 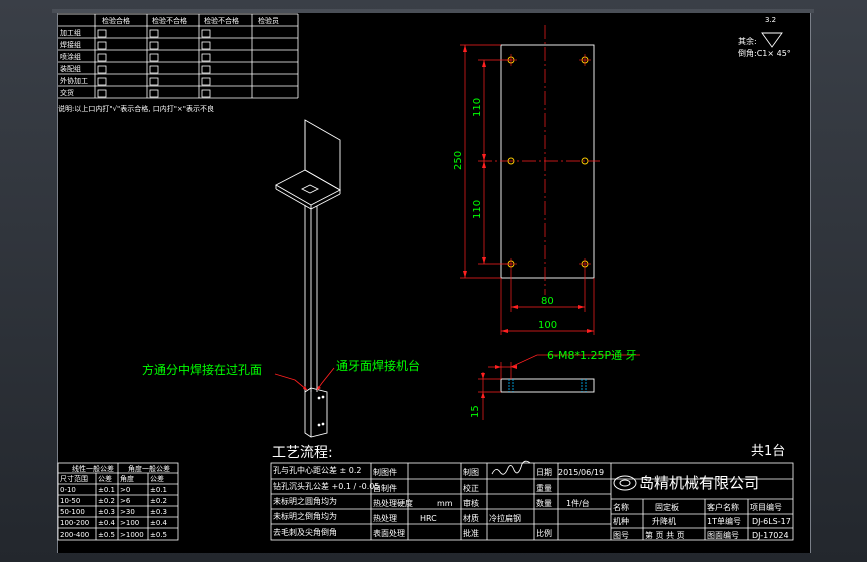 What do you see at coordinates (305, 501) in the screenshot?
I see `note-3: 未标明之圆角均为` at bounding box center [305, 501].